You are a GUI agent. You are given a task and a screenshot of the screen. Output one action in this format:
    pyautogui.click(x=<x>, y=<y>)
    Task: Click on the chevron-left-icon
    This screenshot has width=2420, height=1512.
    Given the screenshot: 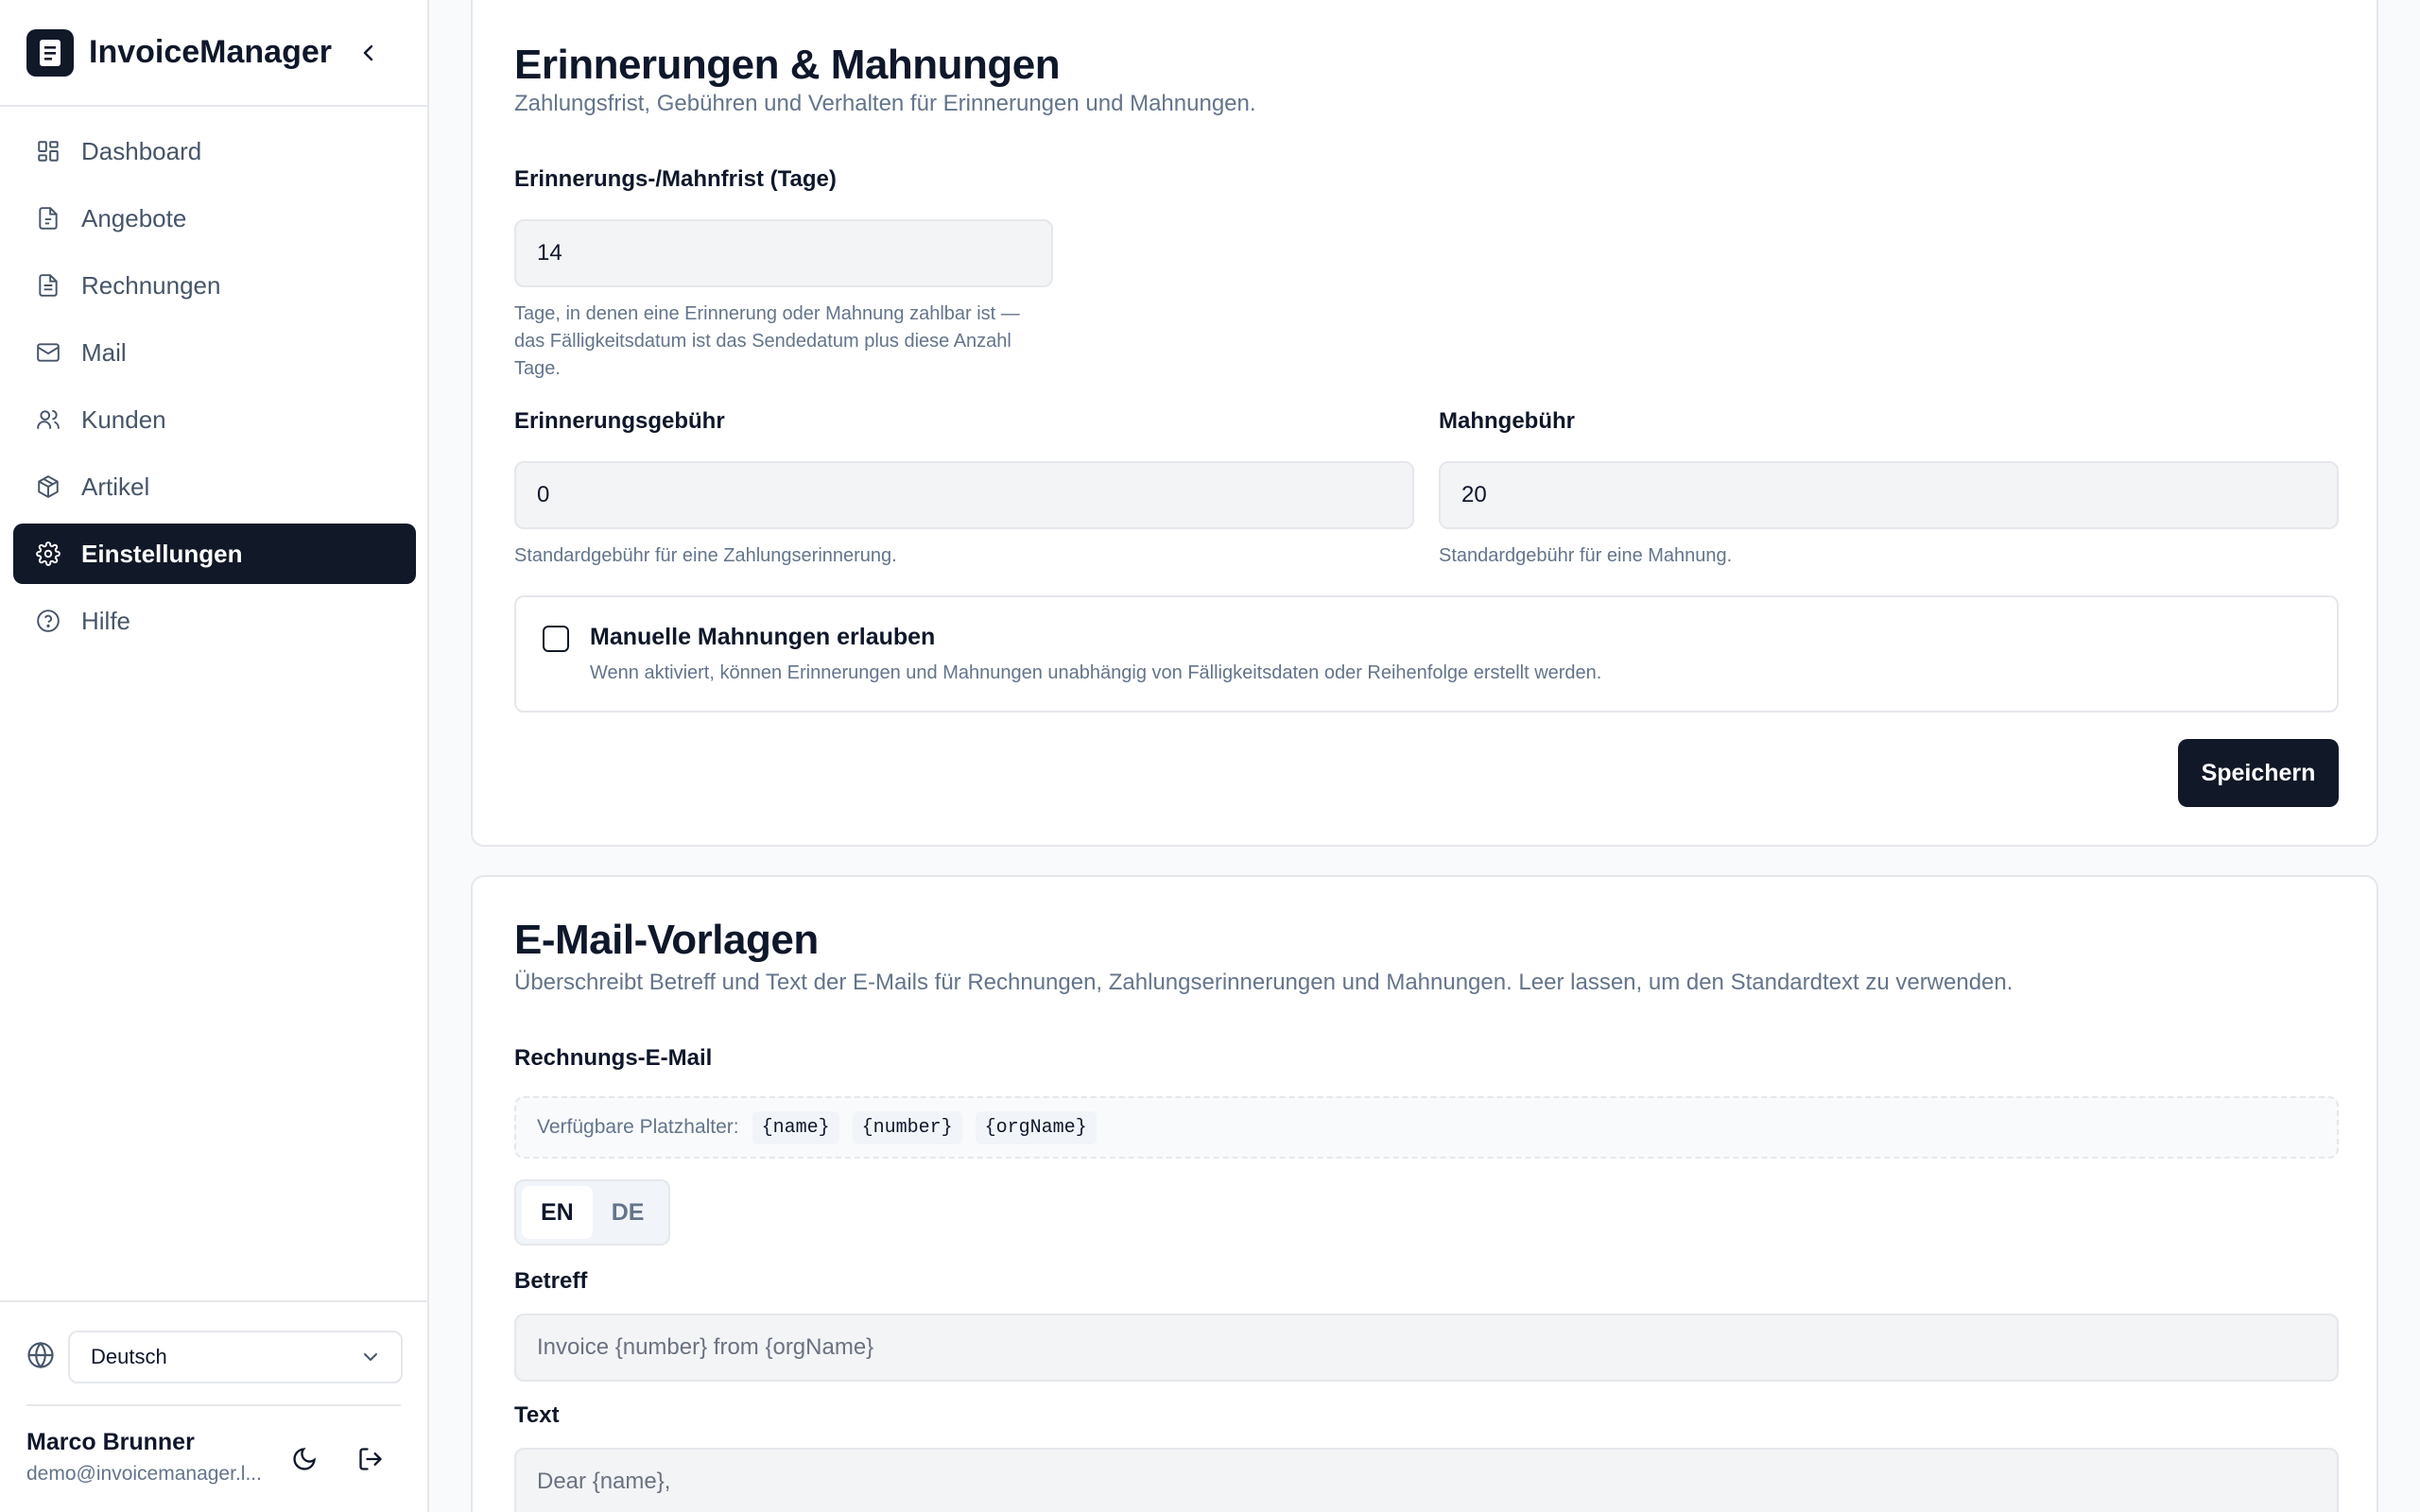 What is the action you would take?
    pyautogui.click(x=368, y=52)
    